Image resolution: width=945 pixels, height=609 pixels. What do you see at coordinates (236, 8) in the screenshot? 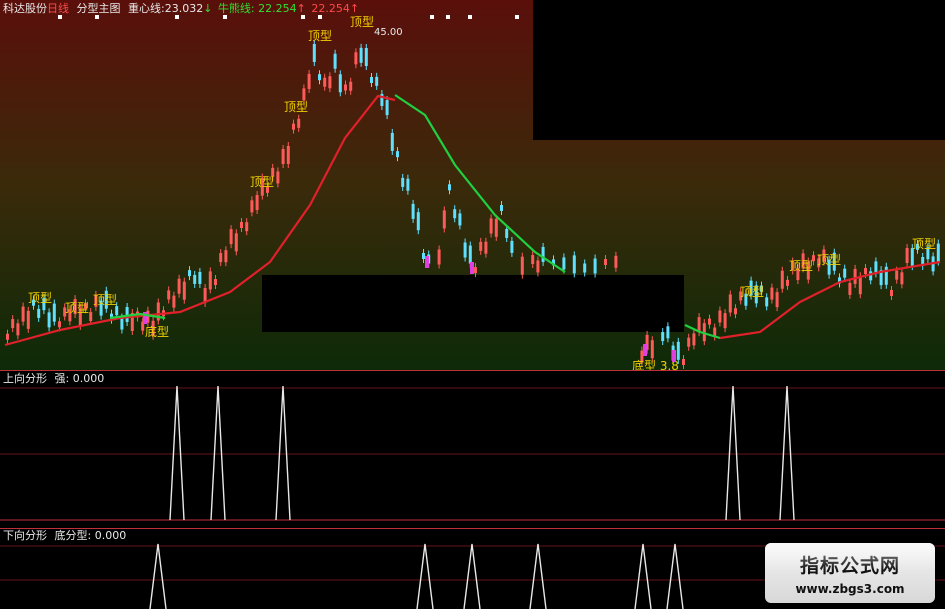
I see `bullbear-label: 牛熊线:` at bounding box center [236, 8].